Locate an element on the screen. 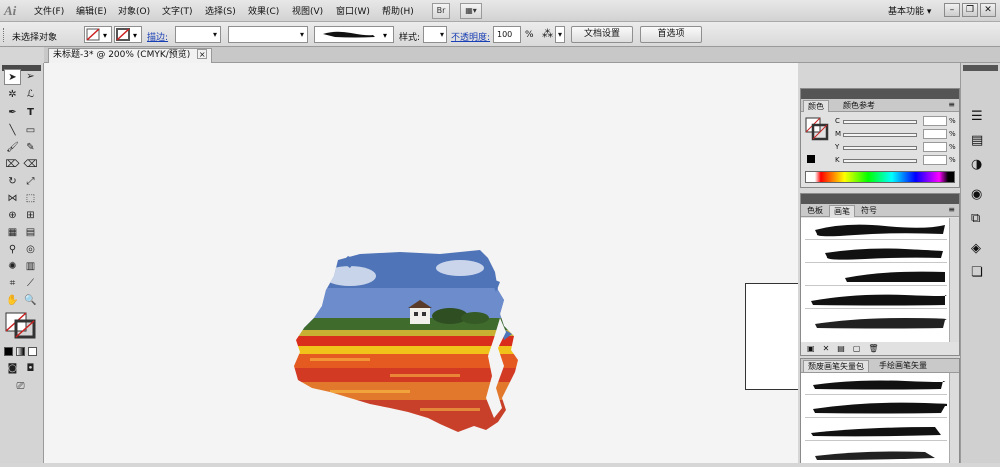 This screenshot has width=1000, height=467. color-panel-header is located at coordinates (880, 94).